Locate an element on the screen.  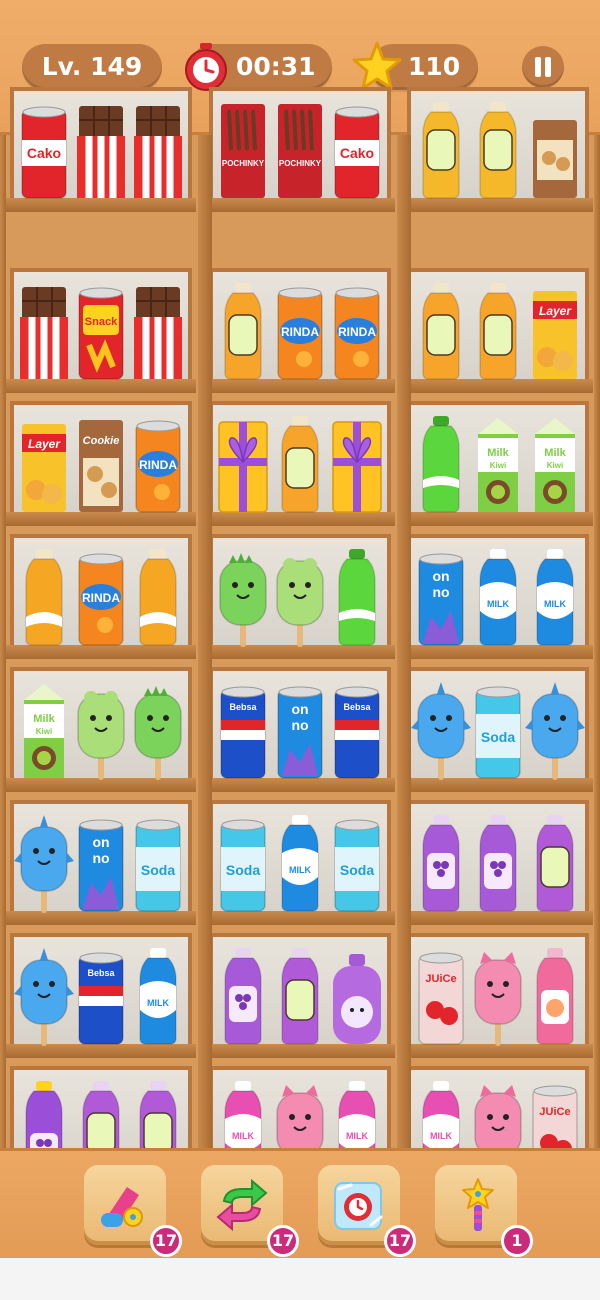
shelf-item-can-snack: Snack is located at coordinates (101, 331).